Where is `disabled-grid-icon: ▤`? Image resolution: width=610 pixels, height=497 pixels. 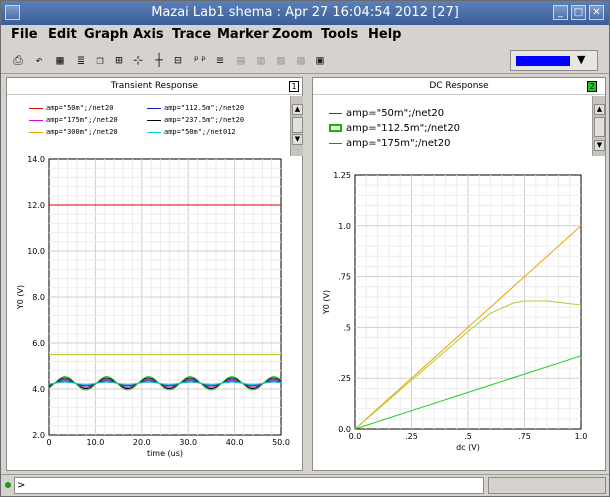 disabled-grid-icon: ▤ is located at coordinates (241, 60).